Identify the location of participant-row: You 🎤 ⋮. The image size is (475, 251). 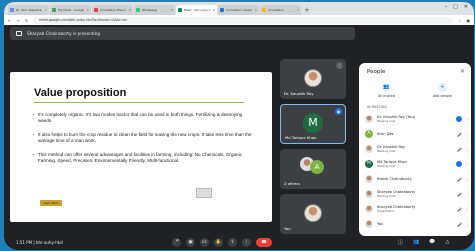
(417, 224).